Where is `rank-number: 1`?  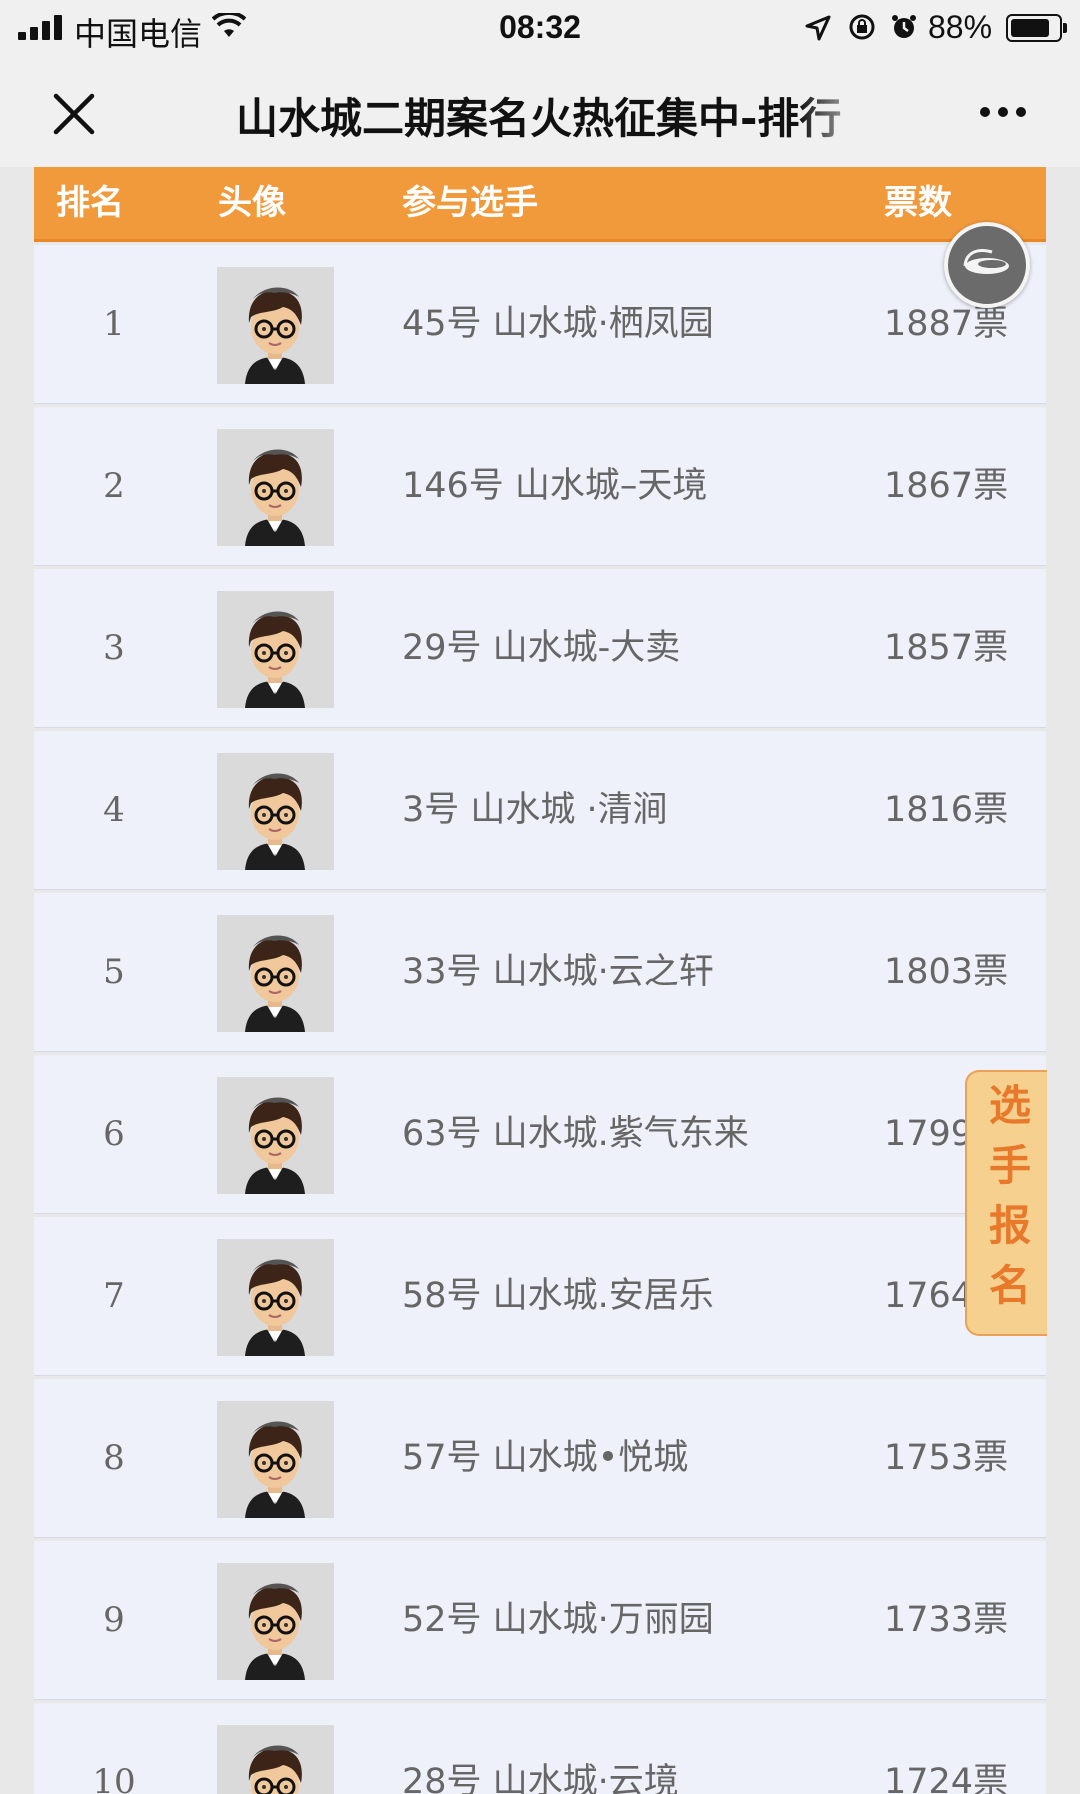
rank-number: 1 is located at coordinates (114, 324).